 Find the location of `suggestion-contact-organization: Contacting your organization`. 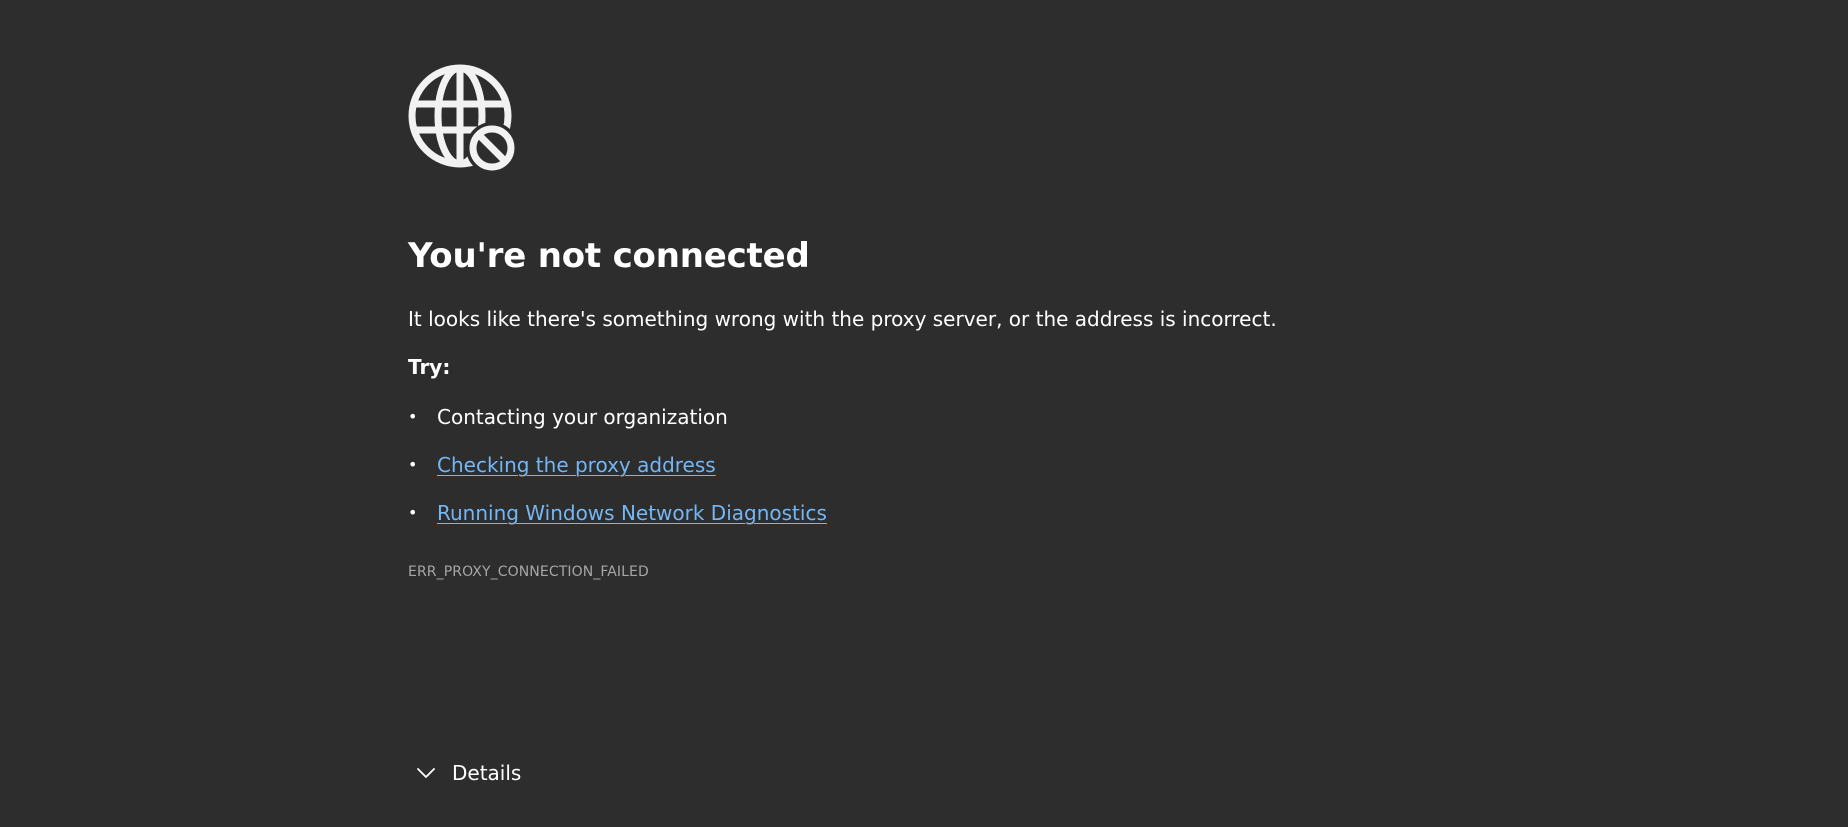

suggestion-contact-organization: Contacting your organization is located at coordinates (582, 417).